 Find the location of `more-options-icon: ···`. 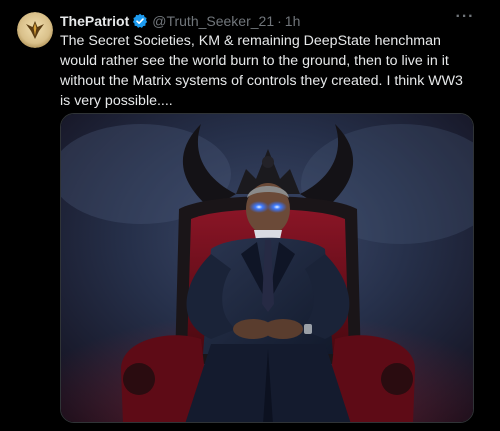

more-options-icon: ··· is located at coordinates (465, 18).